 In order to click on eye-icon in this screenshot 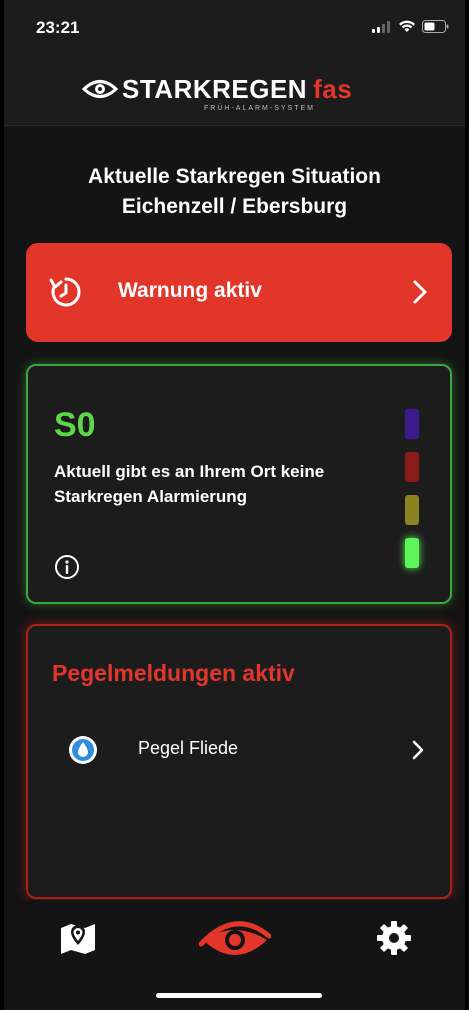, I will do `click(235, 938)`.